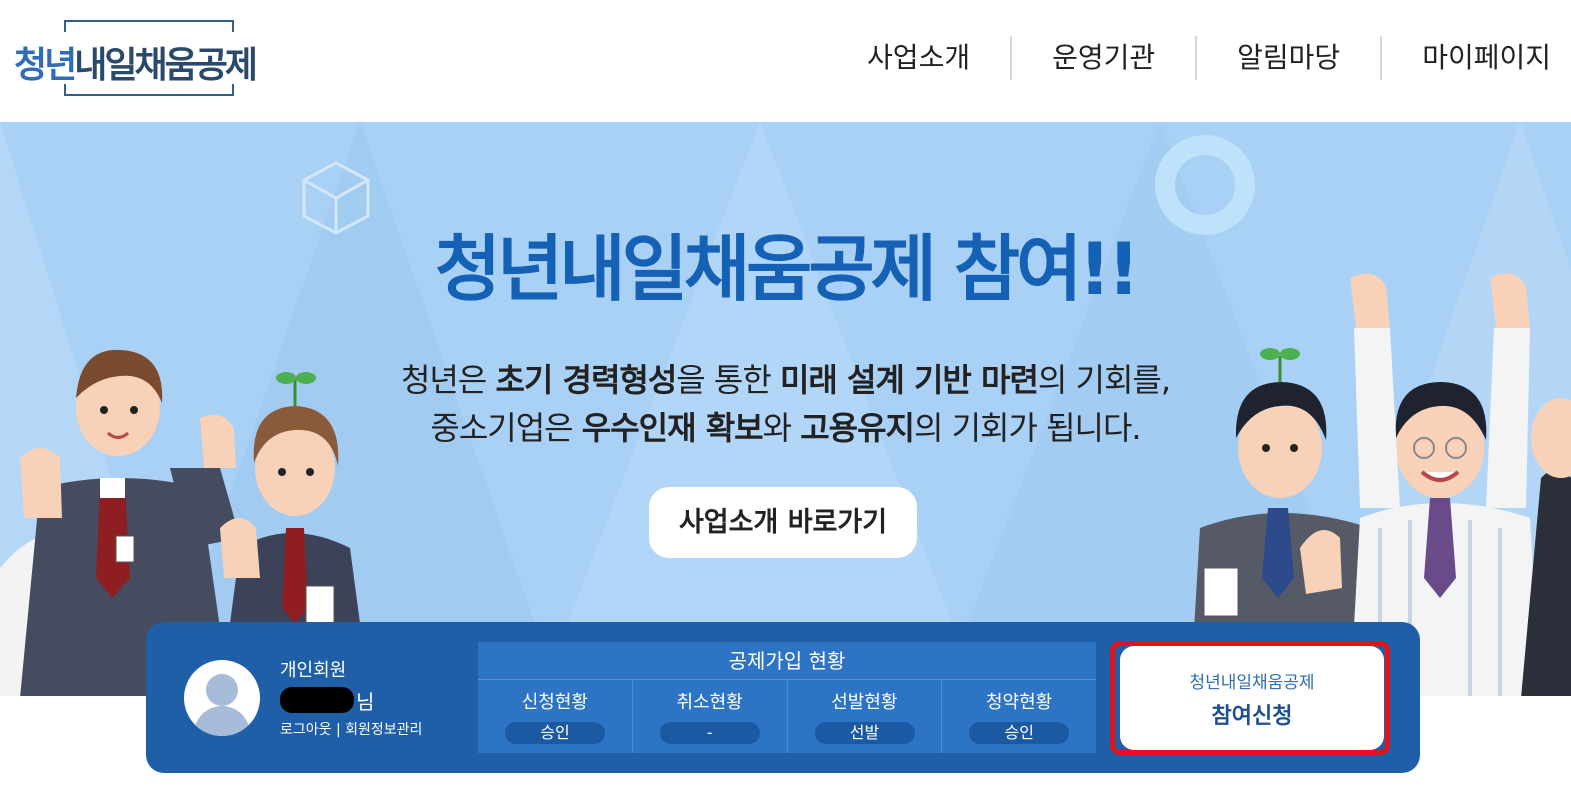 The height and width of the screenshot is (794, 1571). What do you see at coordinates (909, 380) in the screenshot?
I see `desc-emphasis: 미래 설계 기반 마련` at bounding box center [909, 380].